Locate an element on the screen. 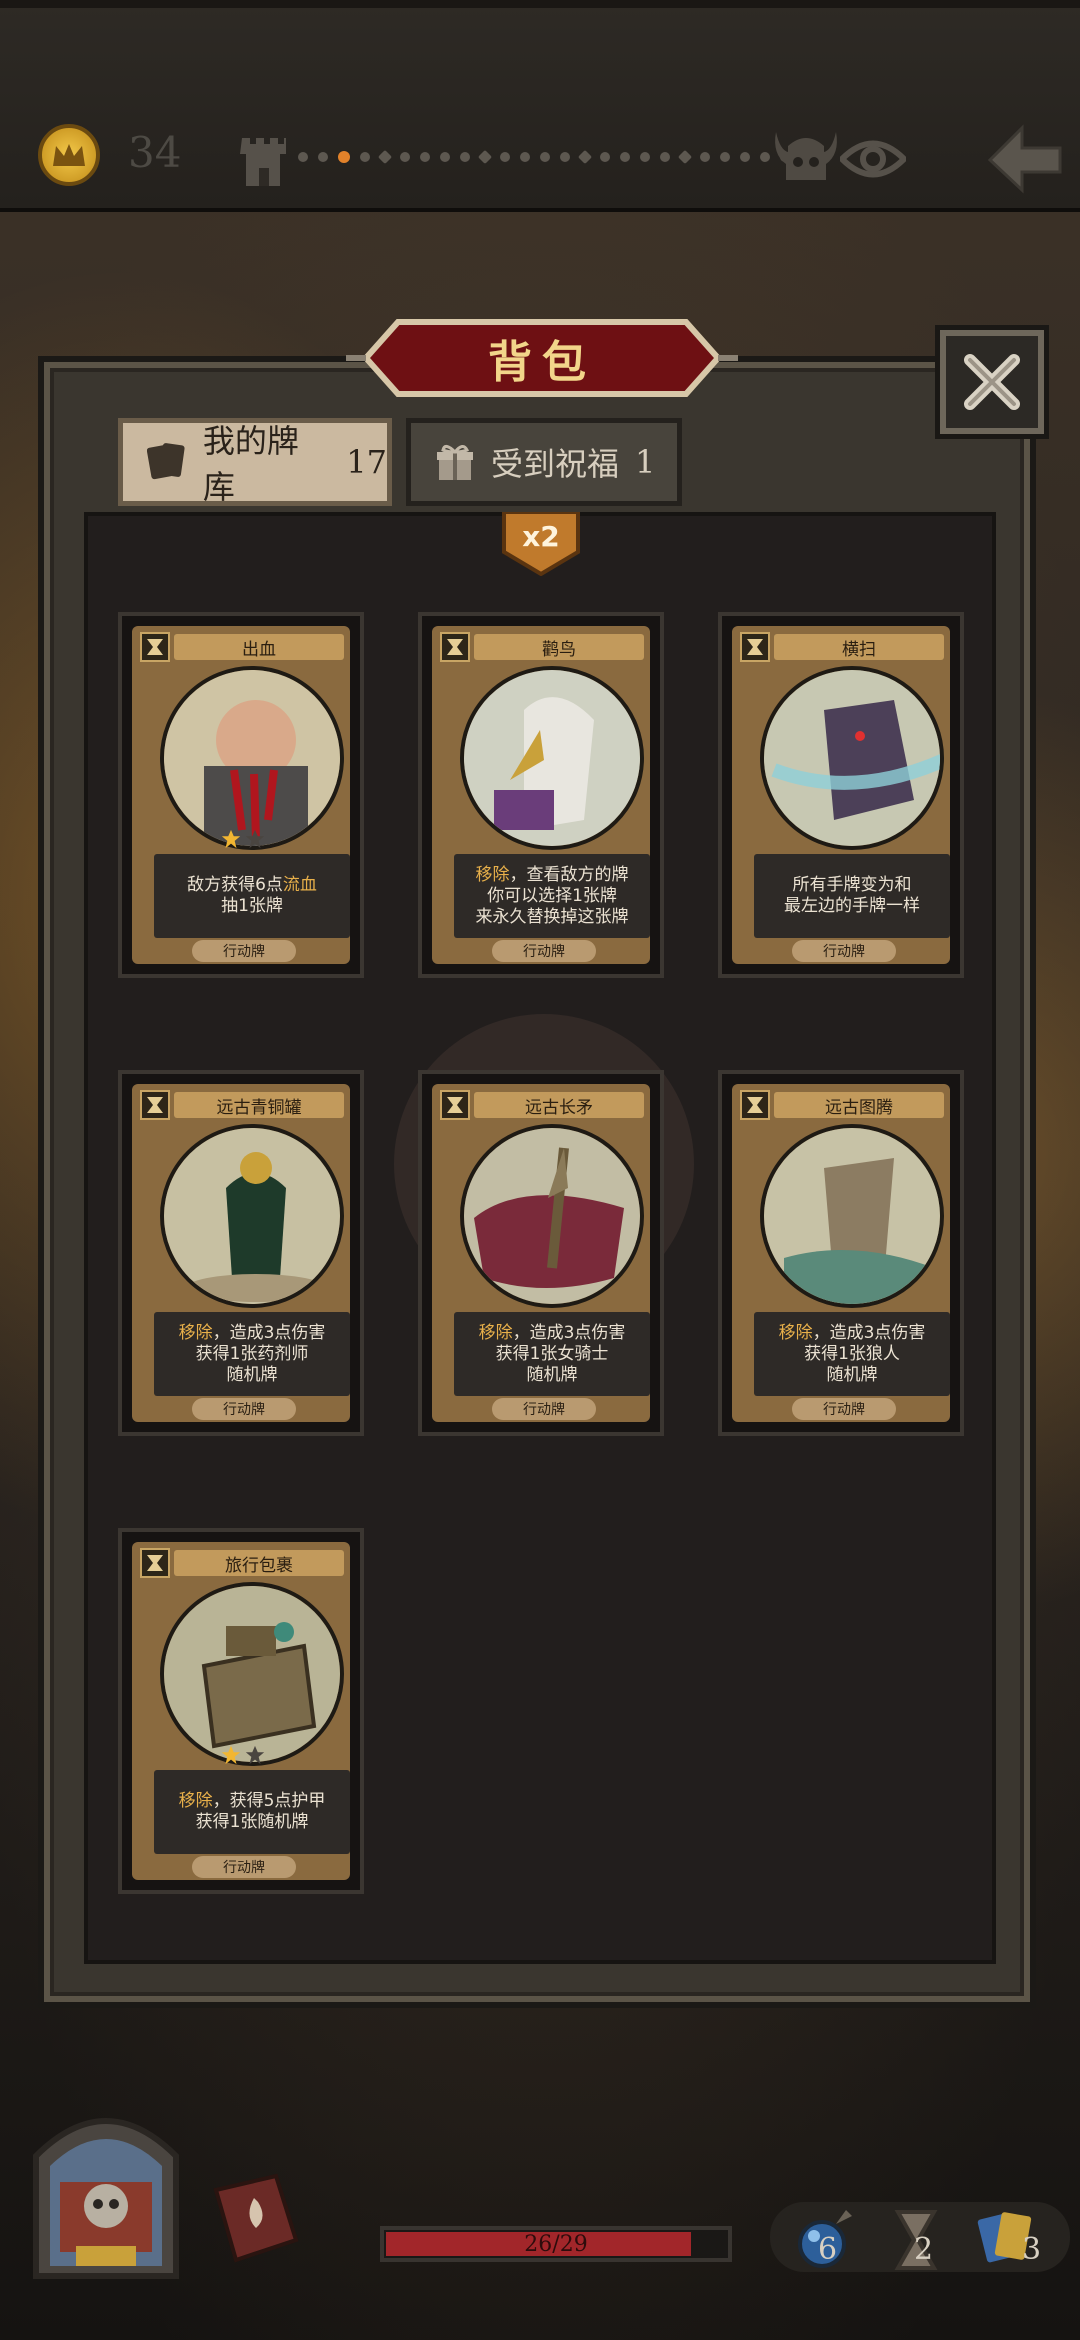 This screenshot has height=2340, width=1080. card-title: 旅行包裹 is located at coordinates (259, 1563).